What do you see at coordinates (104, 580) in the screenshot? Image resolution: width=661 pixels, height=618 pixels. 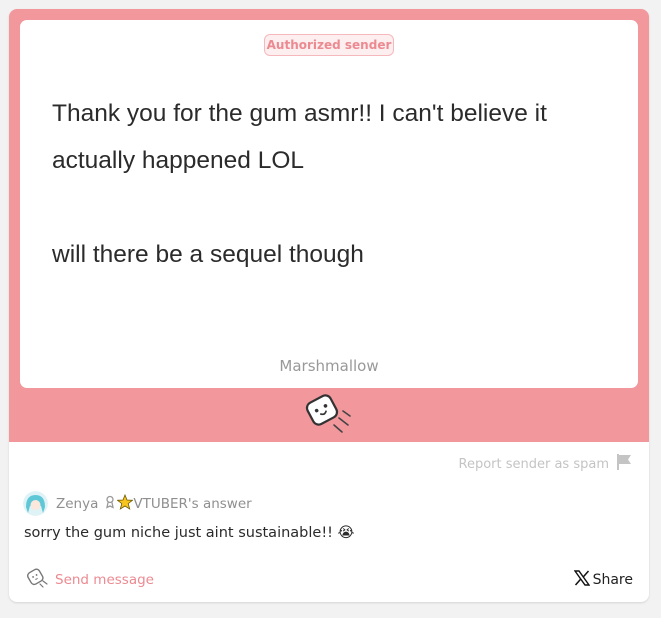 I see `send-message-label: Send message` at bounding box center [104, 580].